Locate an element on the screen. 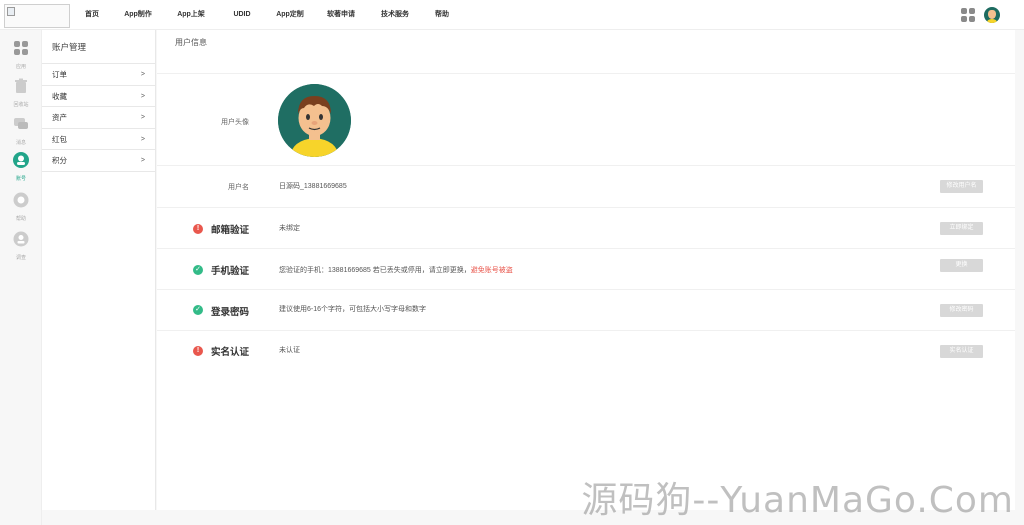 Image resolution: width=1024 pixels, height=525 pixels. avatar-label: 用户头像 is located at coordinates (235, 122).